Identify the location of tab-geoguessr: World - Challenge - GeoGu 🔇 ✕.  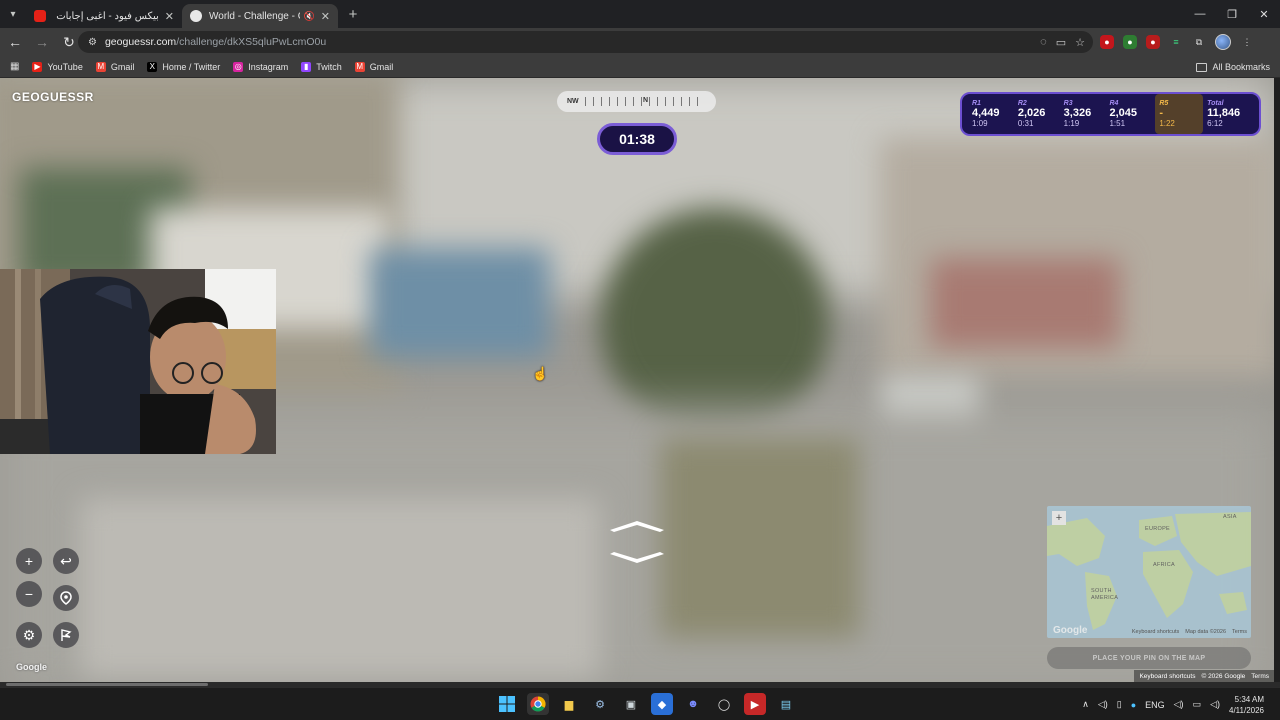
(260, 16).